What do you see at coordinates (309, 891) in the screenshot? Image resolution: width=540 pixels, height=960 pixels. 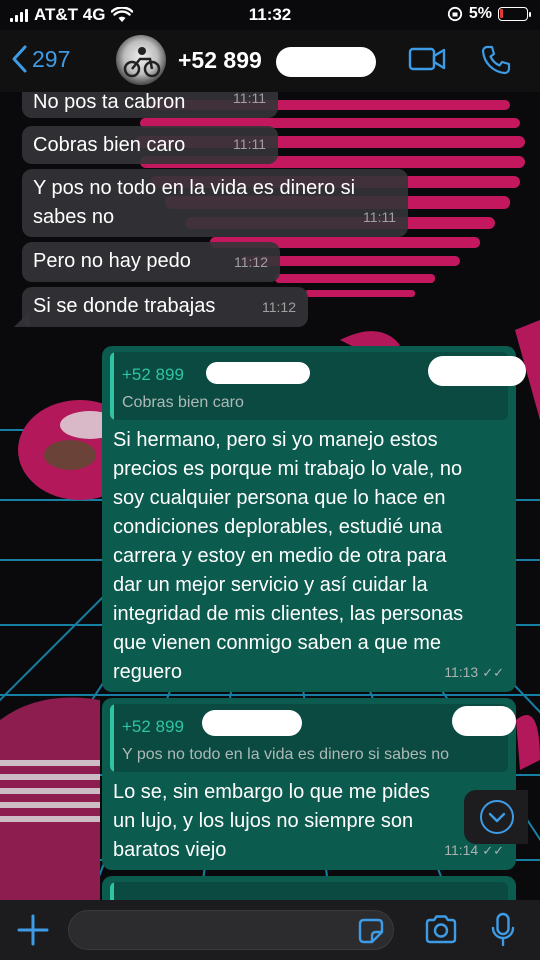 I see `quoted-reply-partial` at bounding box center [309, 891].